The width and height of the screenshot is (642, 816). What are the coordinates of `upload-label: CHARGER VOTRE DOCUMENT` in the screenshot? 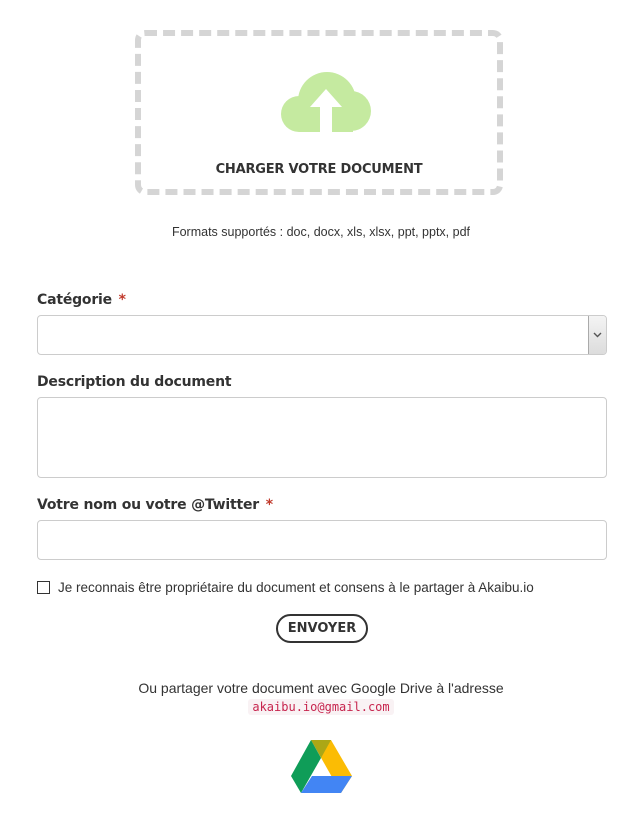 It's located at (319, 169).